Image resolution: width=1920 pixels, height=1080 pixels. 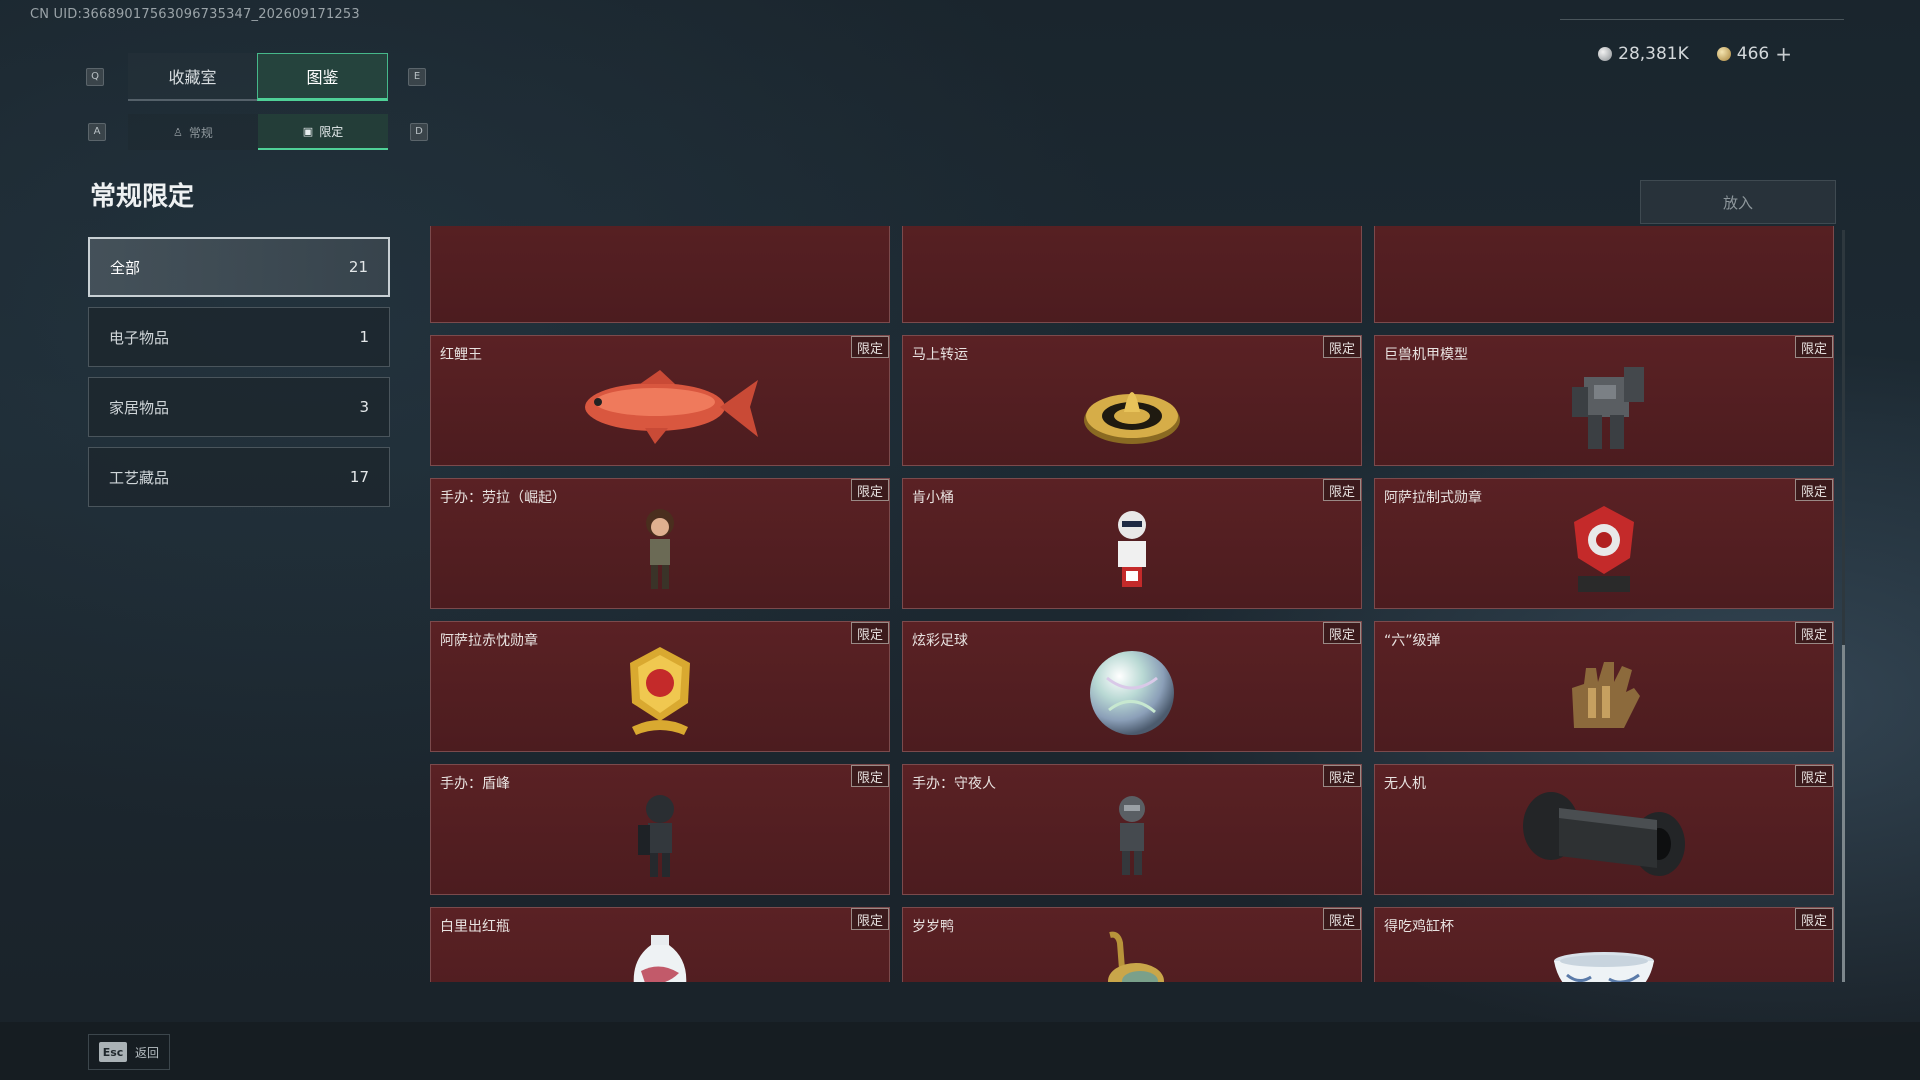 What do you see at coordinates (1132, 835) in the screenshot?
I see `night-watch-figure-icon` at bounding box center [1132, 835].